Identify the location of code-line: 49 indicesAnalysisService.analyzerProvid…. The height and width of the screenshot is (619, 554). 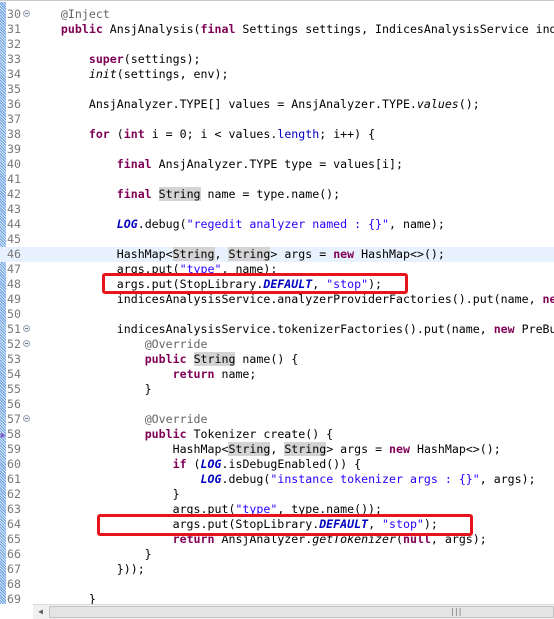
(277, 299).